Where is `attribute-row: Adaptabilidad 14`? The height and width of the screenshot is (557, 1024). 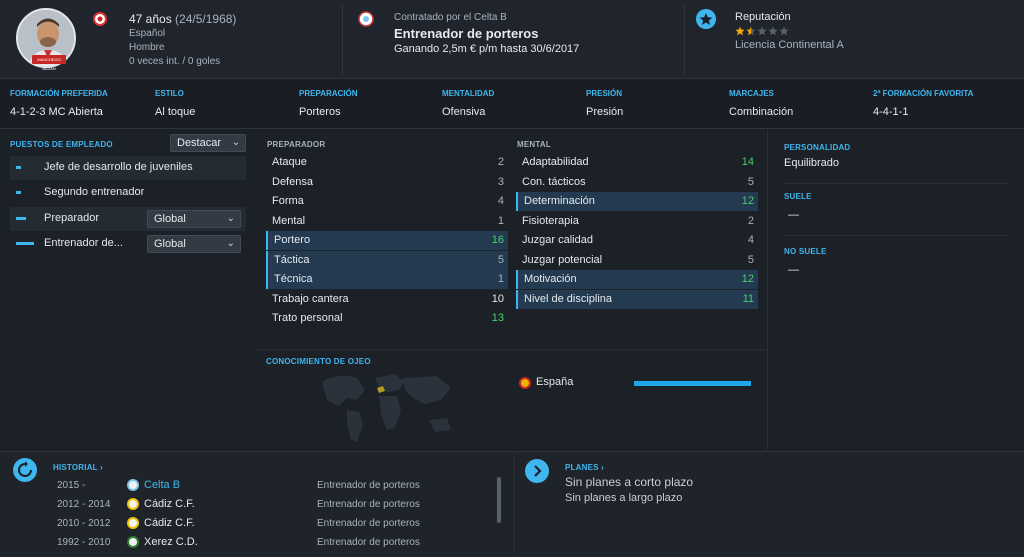 attribute-row: Adaptabilidad 14 is located at coordinates (637, 162).